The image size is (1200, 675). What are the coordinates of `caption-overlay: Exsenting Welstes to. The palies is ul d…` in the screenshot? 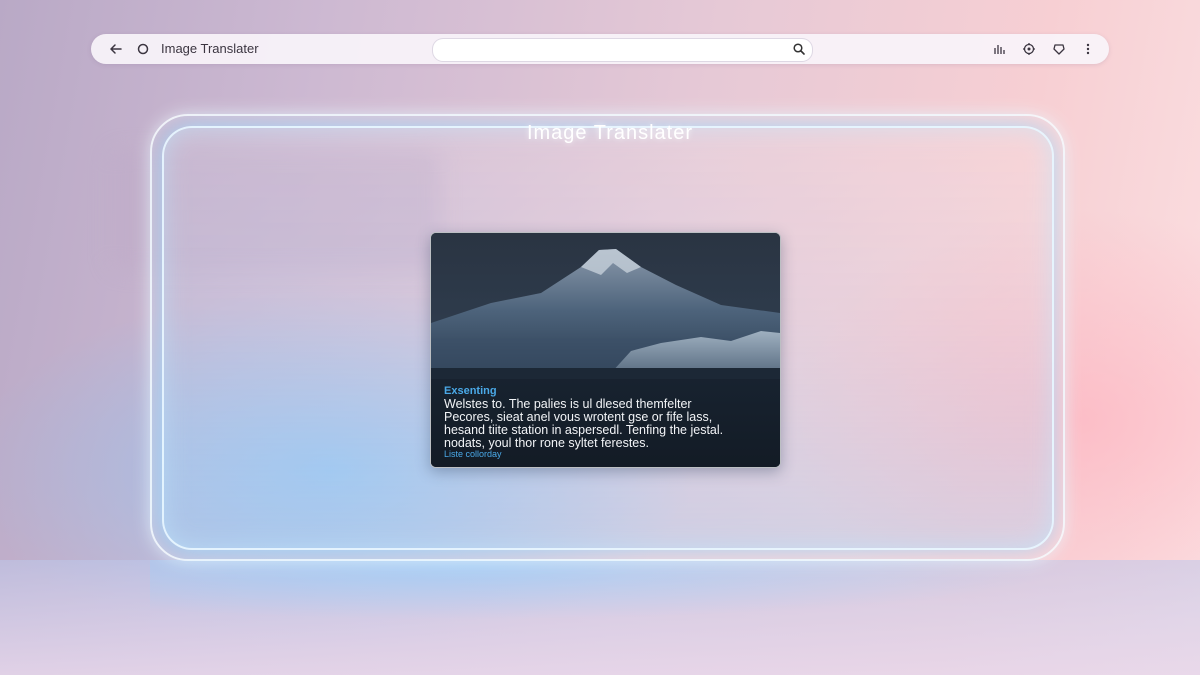 It's located at (605, 423).